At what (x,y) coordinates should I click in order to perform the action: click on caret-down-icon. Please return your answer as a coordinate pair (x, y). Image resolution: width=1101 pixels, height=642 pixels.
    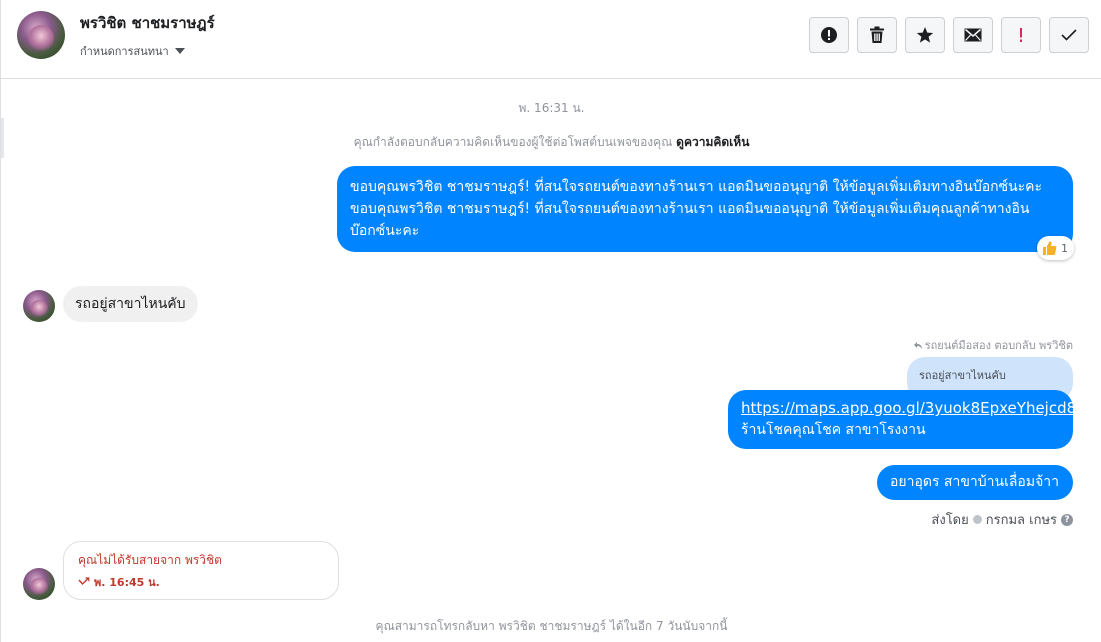
    Looking at the image, I should click on (179, 51).